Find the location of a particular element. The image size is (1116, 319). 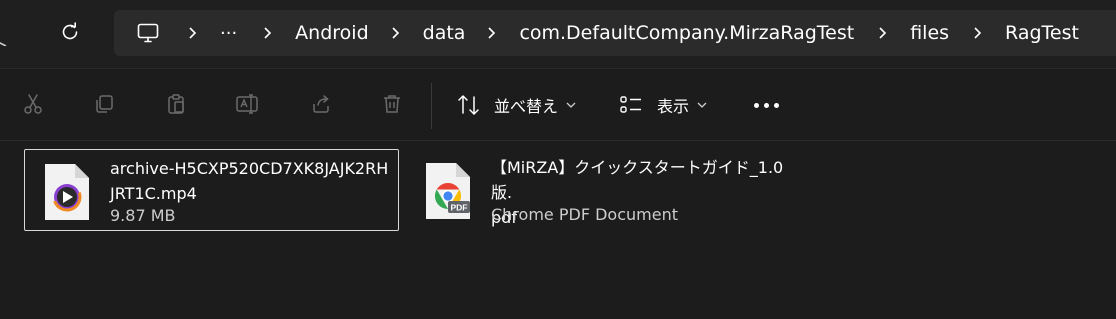

sort-label: 並べ替え is located at coordinates (526, 106).